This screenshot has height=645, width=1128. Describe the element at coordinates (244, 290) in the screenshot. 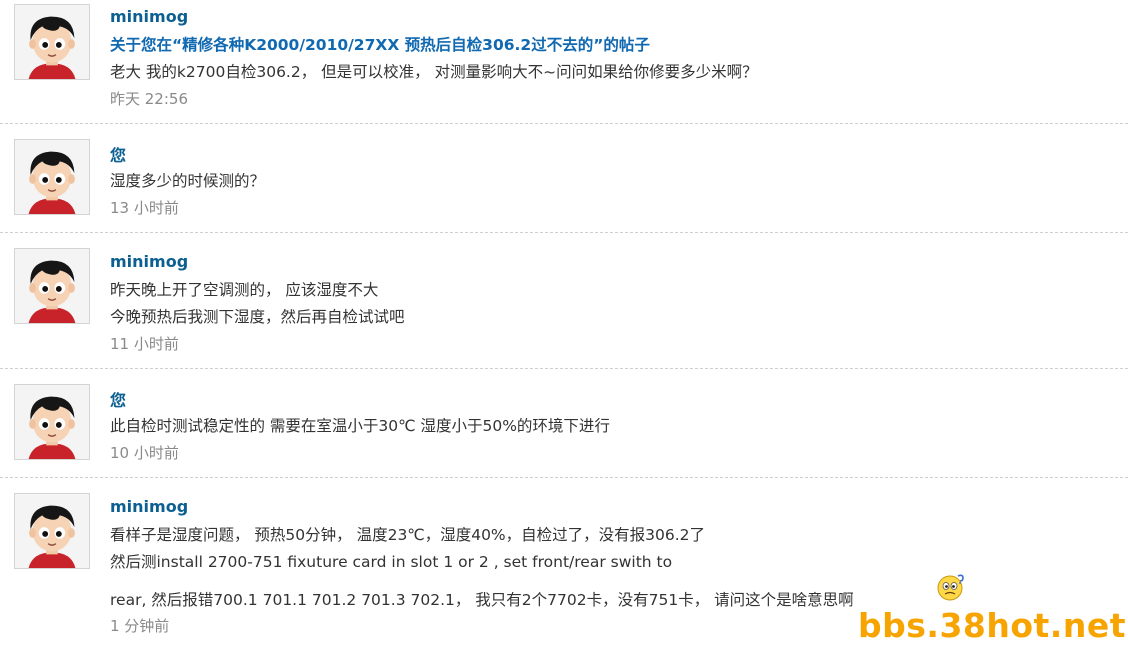

I see `message-text: 昨天晚上开了空调测的， 应该湿度不大` at that location.